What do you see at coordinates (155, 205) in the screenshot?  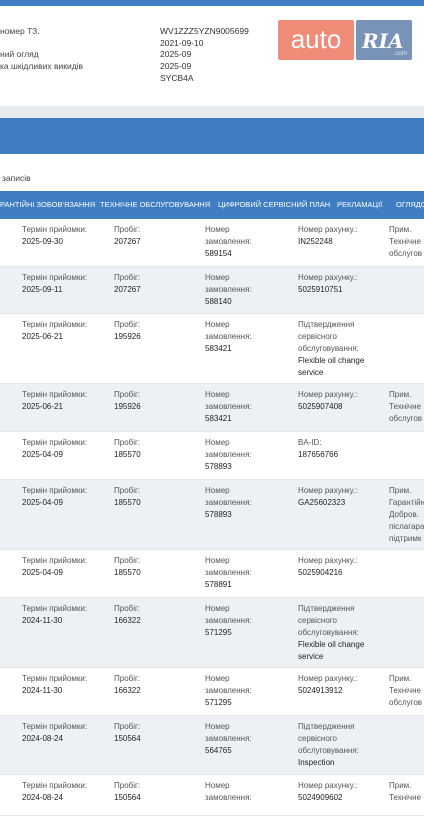 I see `tab-maintenance: ТЕХНІЧНЕ ОБСЛУГОВУВАННЯ` at bounding box center [155, 205].